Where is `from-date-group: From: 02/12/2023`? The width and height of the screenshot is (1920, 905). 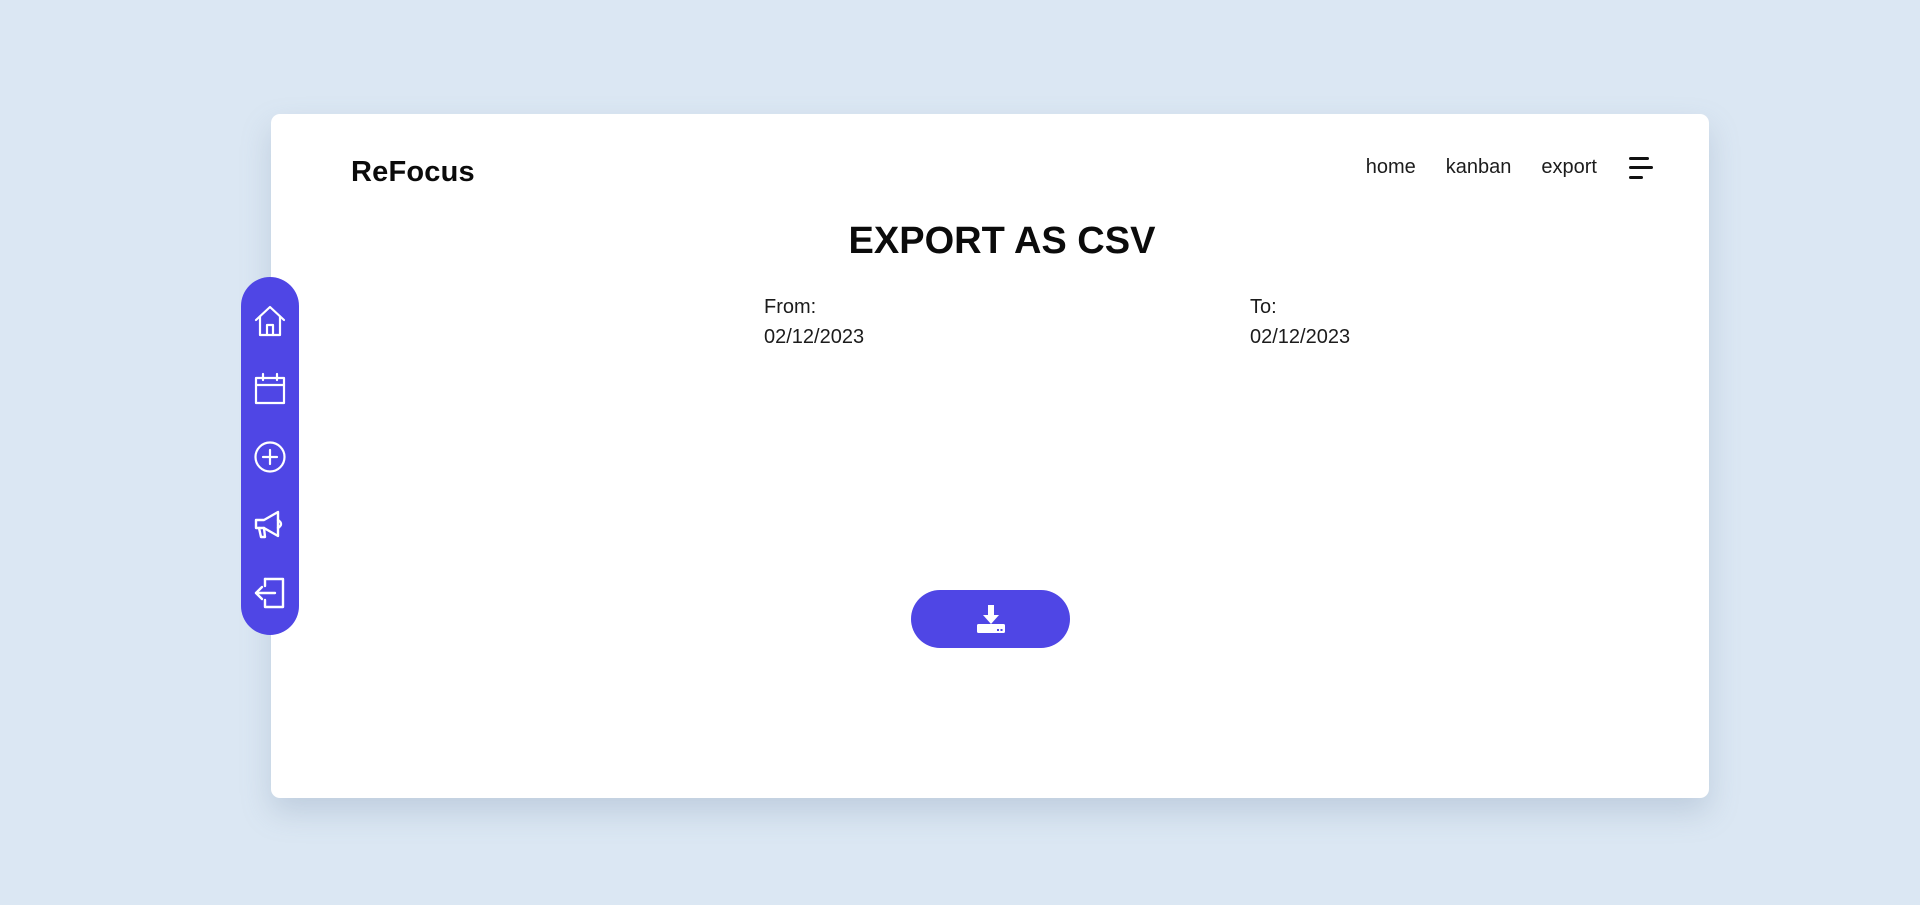
from-date-group: From: 02/12/2023 is located at coordinates (814, 322).